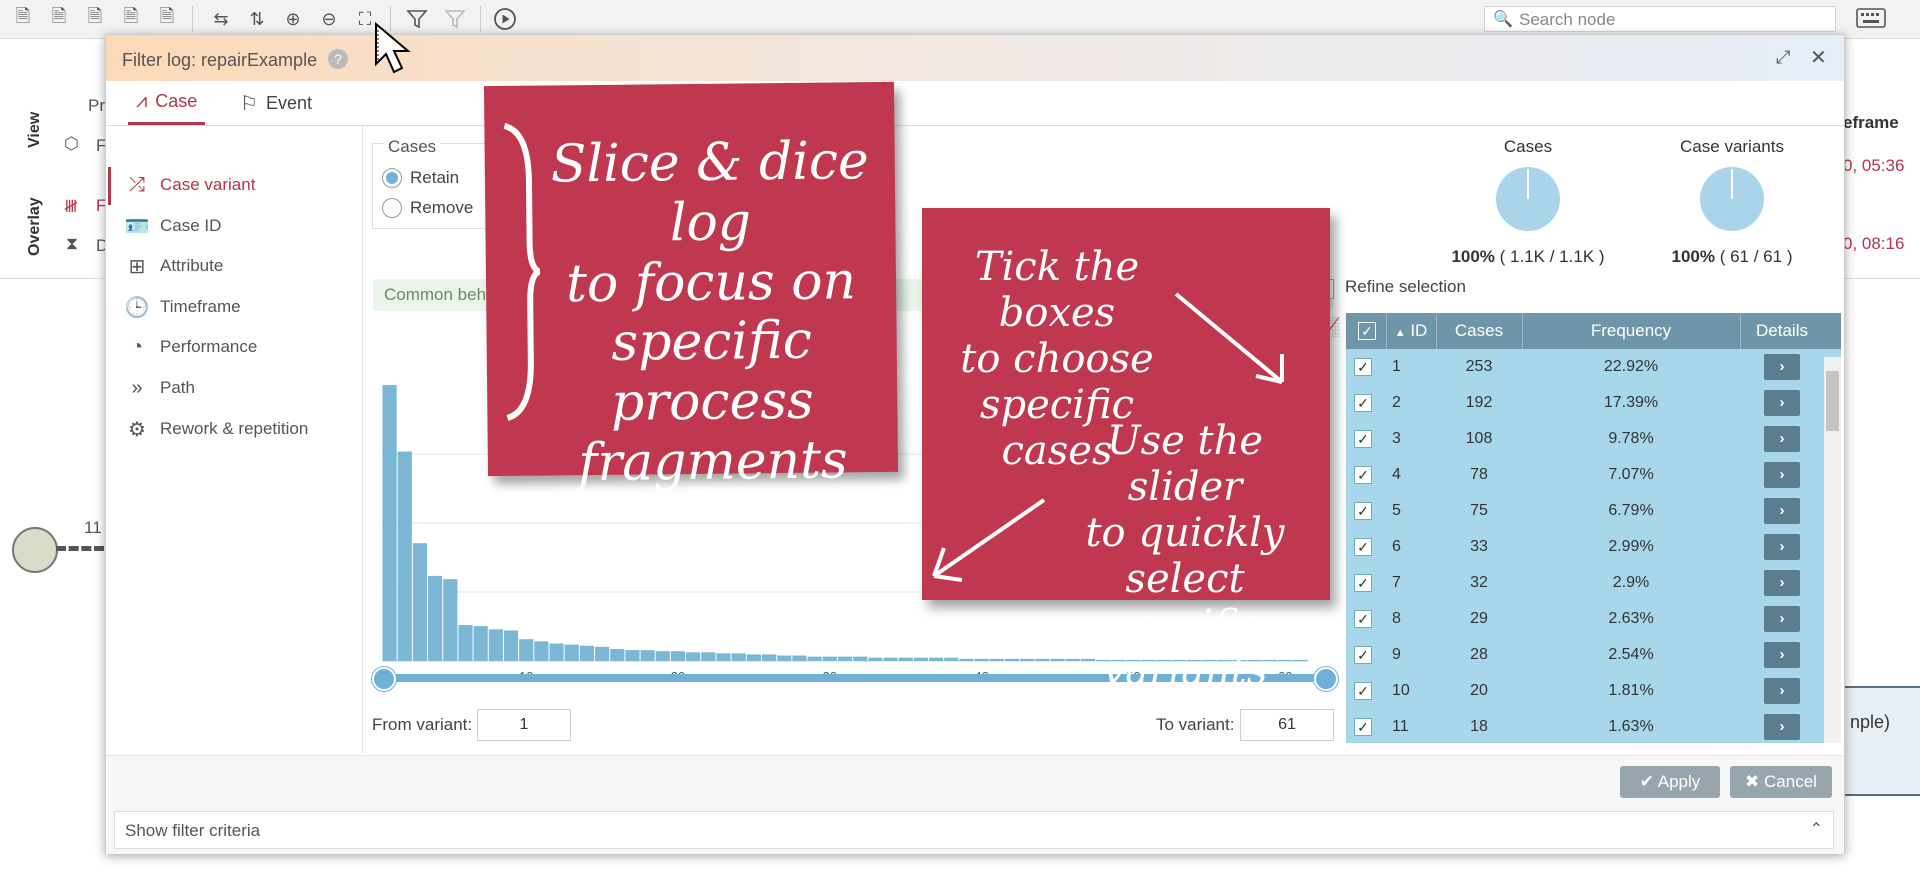 The image size is (1920, 878). Describe the element at coordinates (1585, 403) in the screenshot. I see `table-row: ✓ 2 192 17.39% ›` at that location.